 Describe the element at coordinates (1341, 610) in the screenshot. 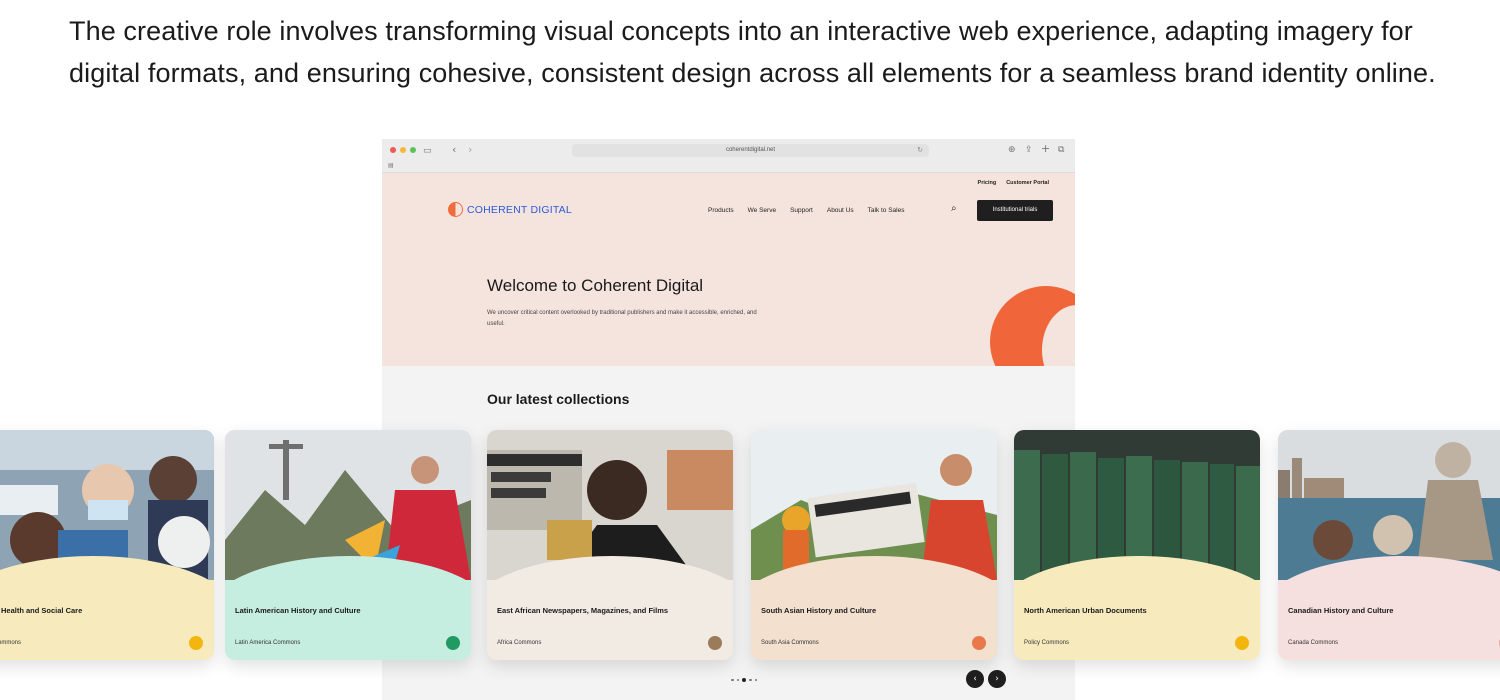

I see `card-title: Canadian History and Culture` at that location.